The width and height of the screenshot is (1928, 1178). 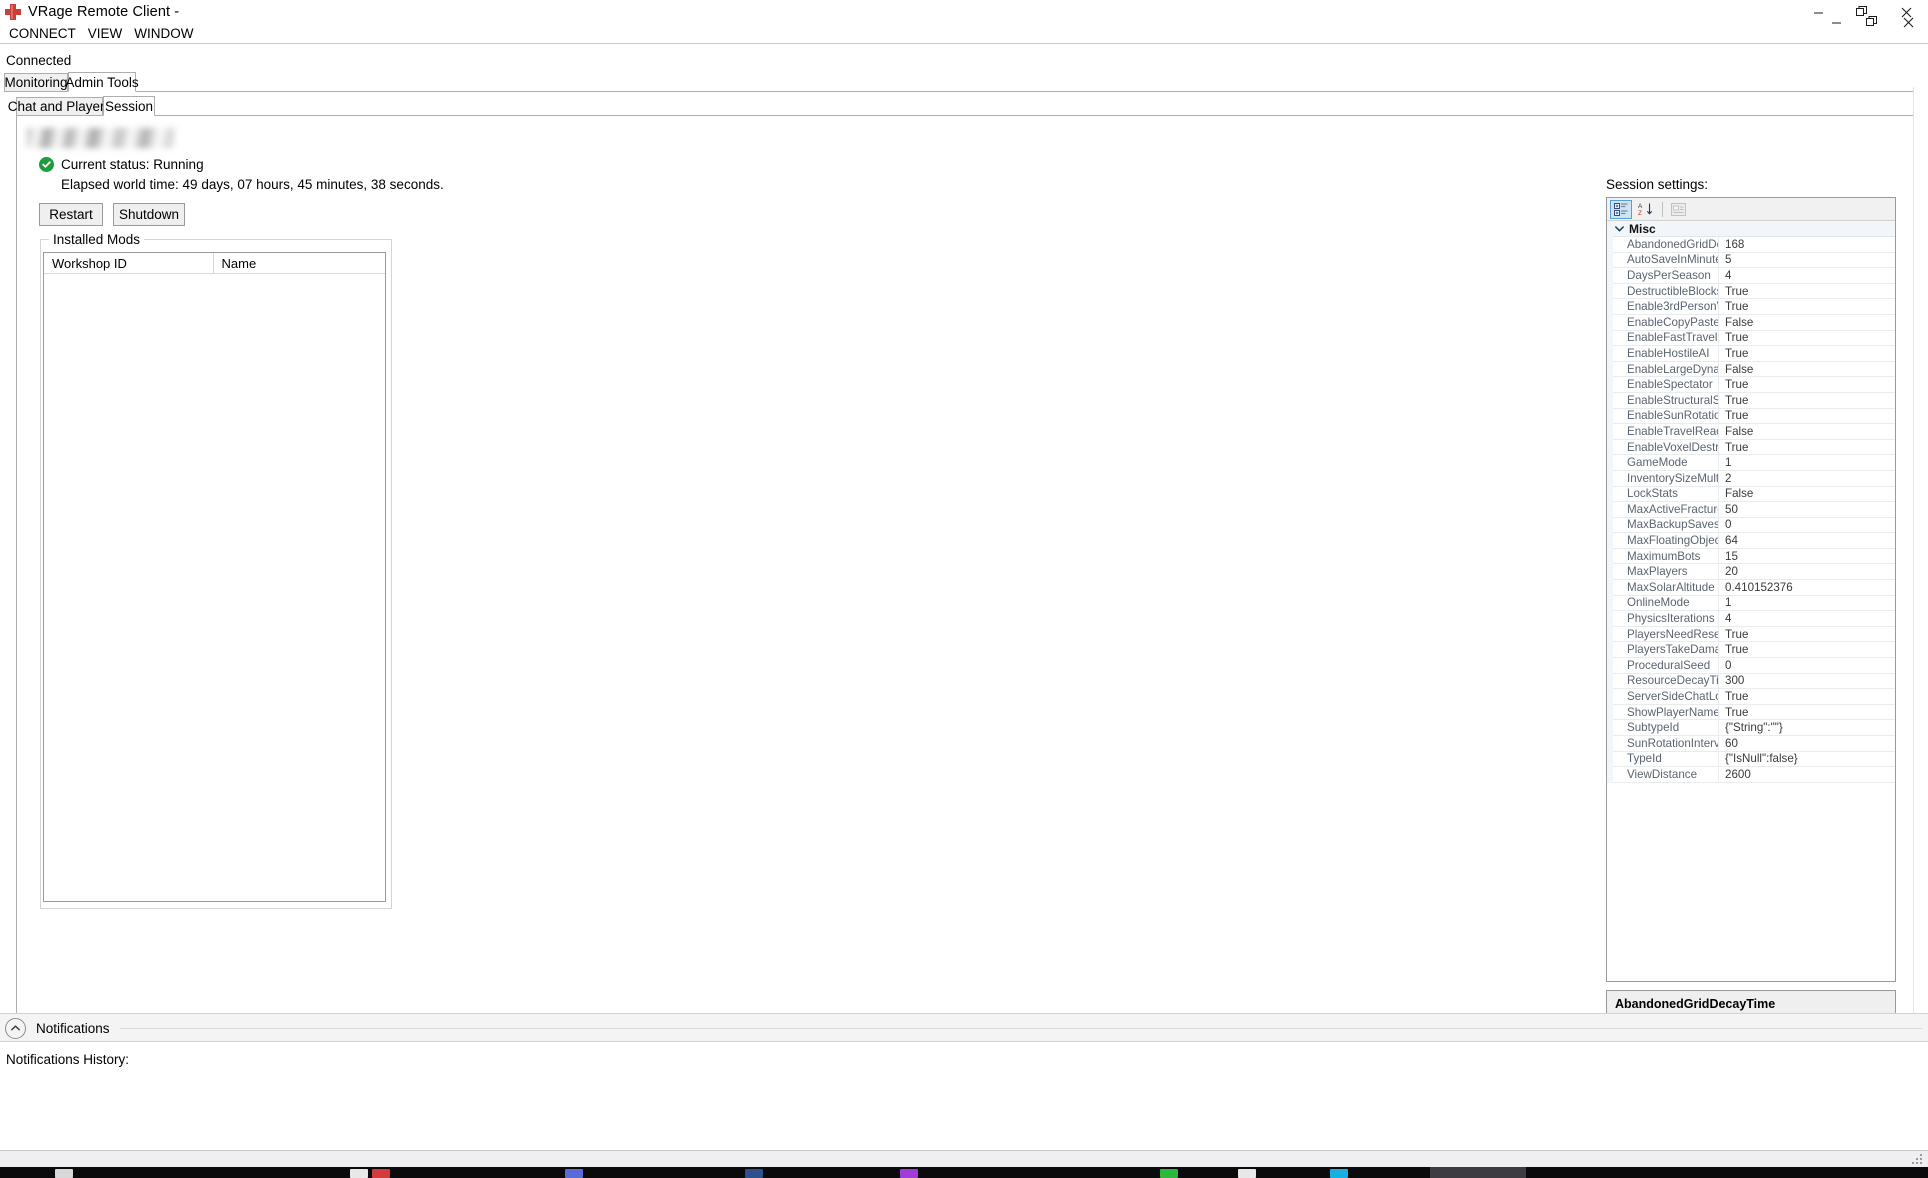 I want to click on property-pages-button, so click(x=1678, y=209).